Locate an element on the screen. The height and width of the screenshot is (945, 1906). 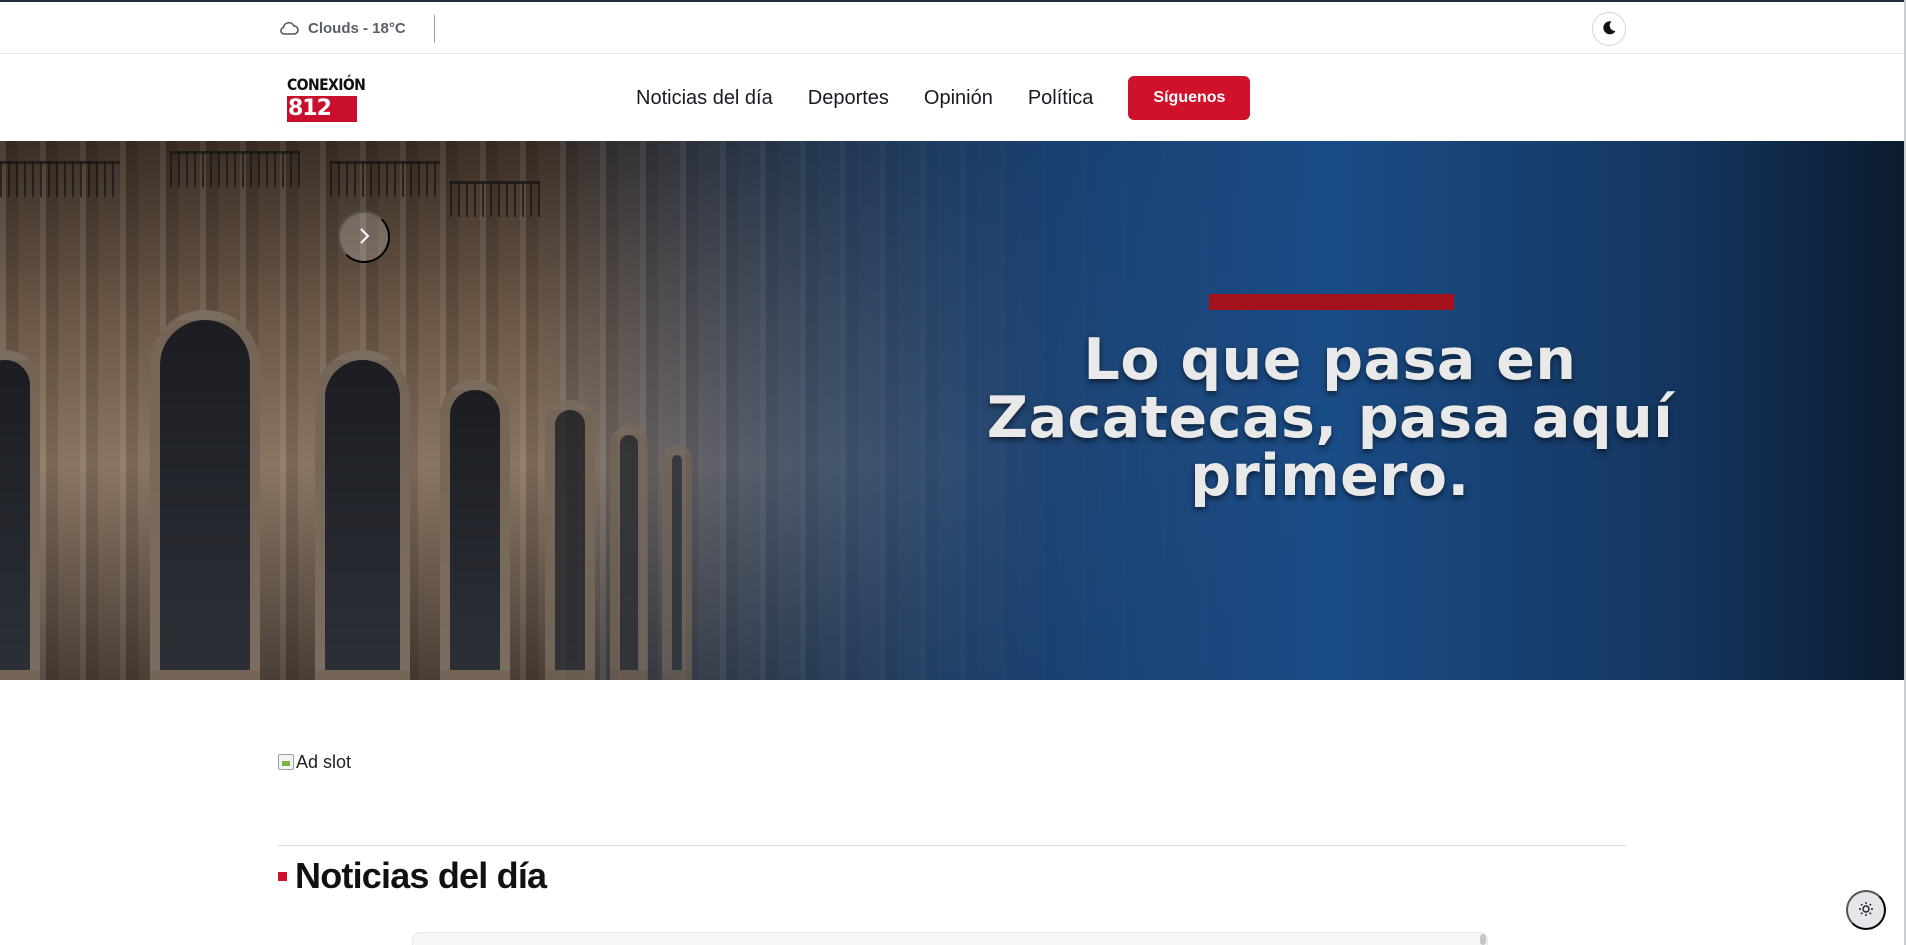
section-title: Noticias del día is located at coordinates (421, 875).